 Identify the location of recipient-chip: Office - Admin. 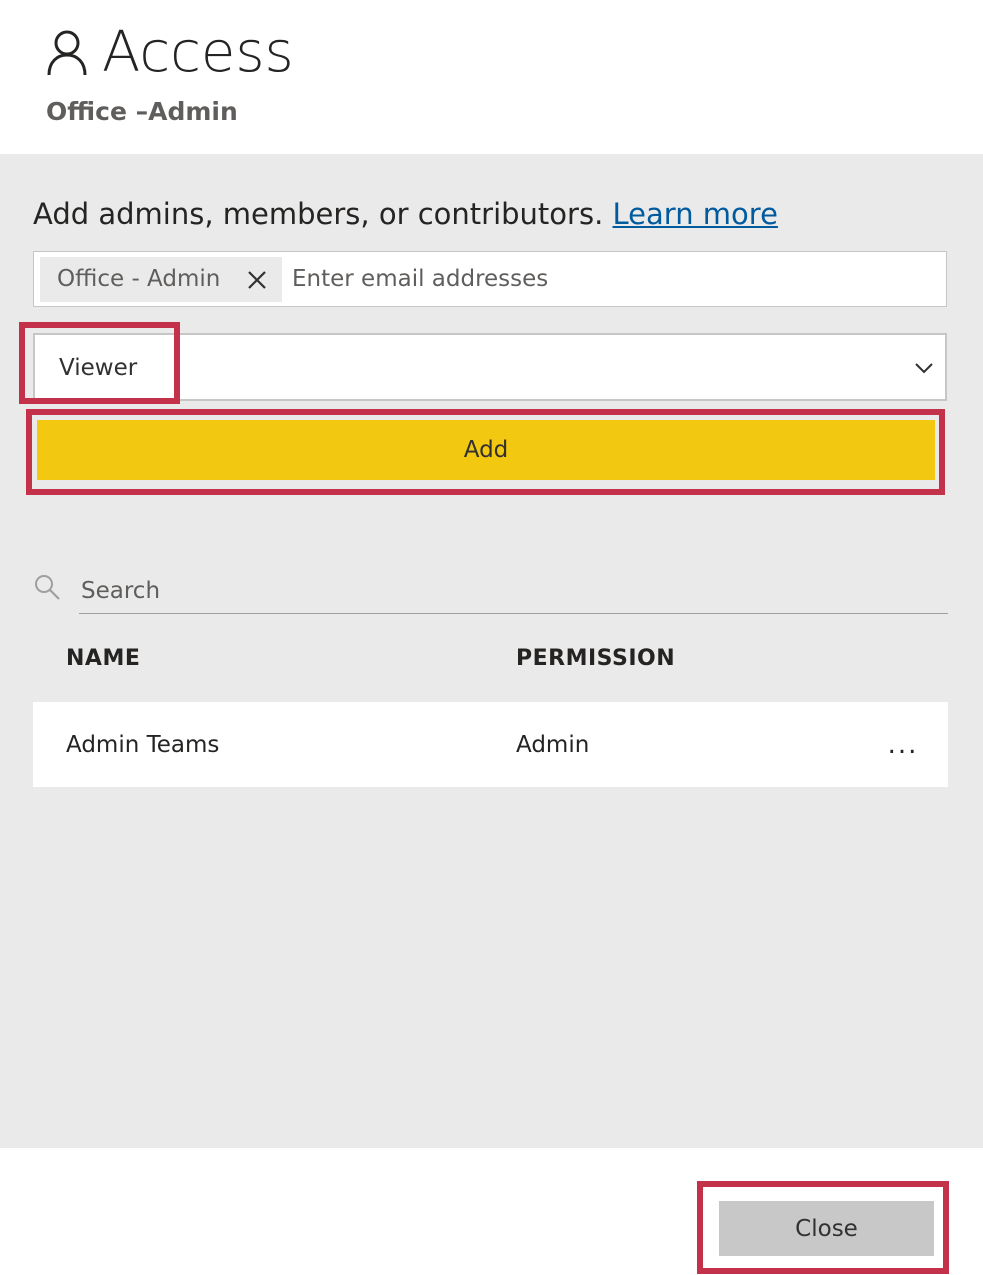
(161, 279).